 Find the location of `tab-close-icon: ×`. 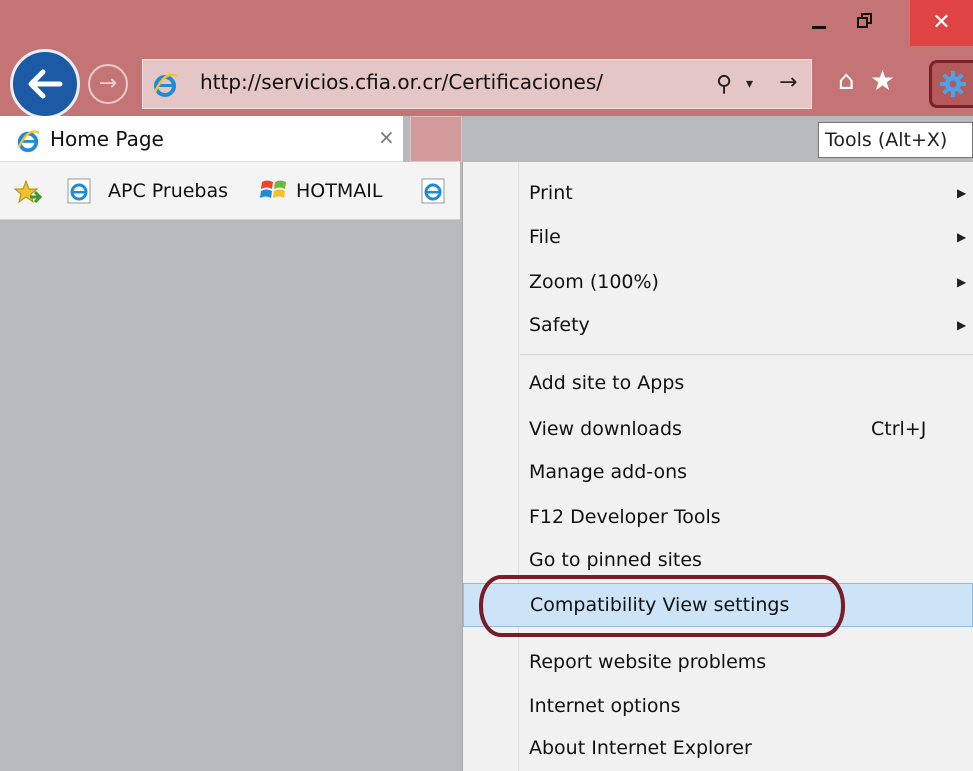

tab-close-icon: × is located at coordinates (386, 137).